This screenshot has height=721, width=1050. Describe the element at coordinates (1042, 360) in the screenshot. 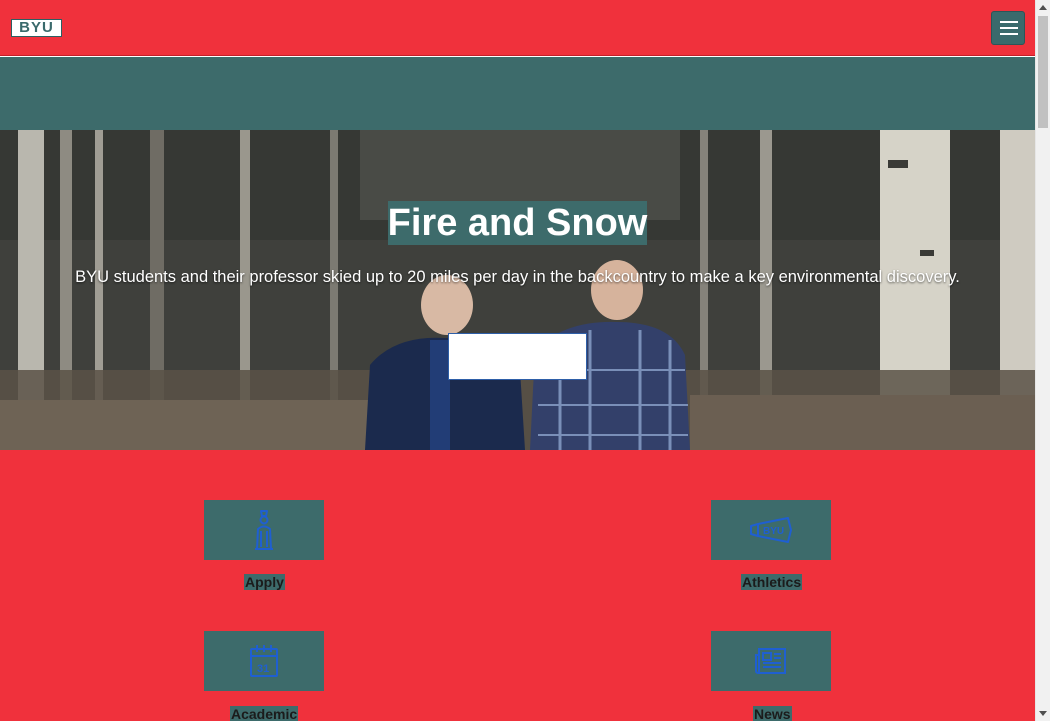

I see `page-scrollbar` at that location.